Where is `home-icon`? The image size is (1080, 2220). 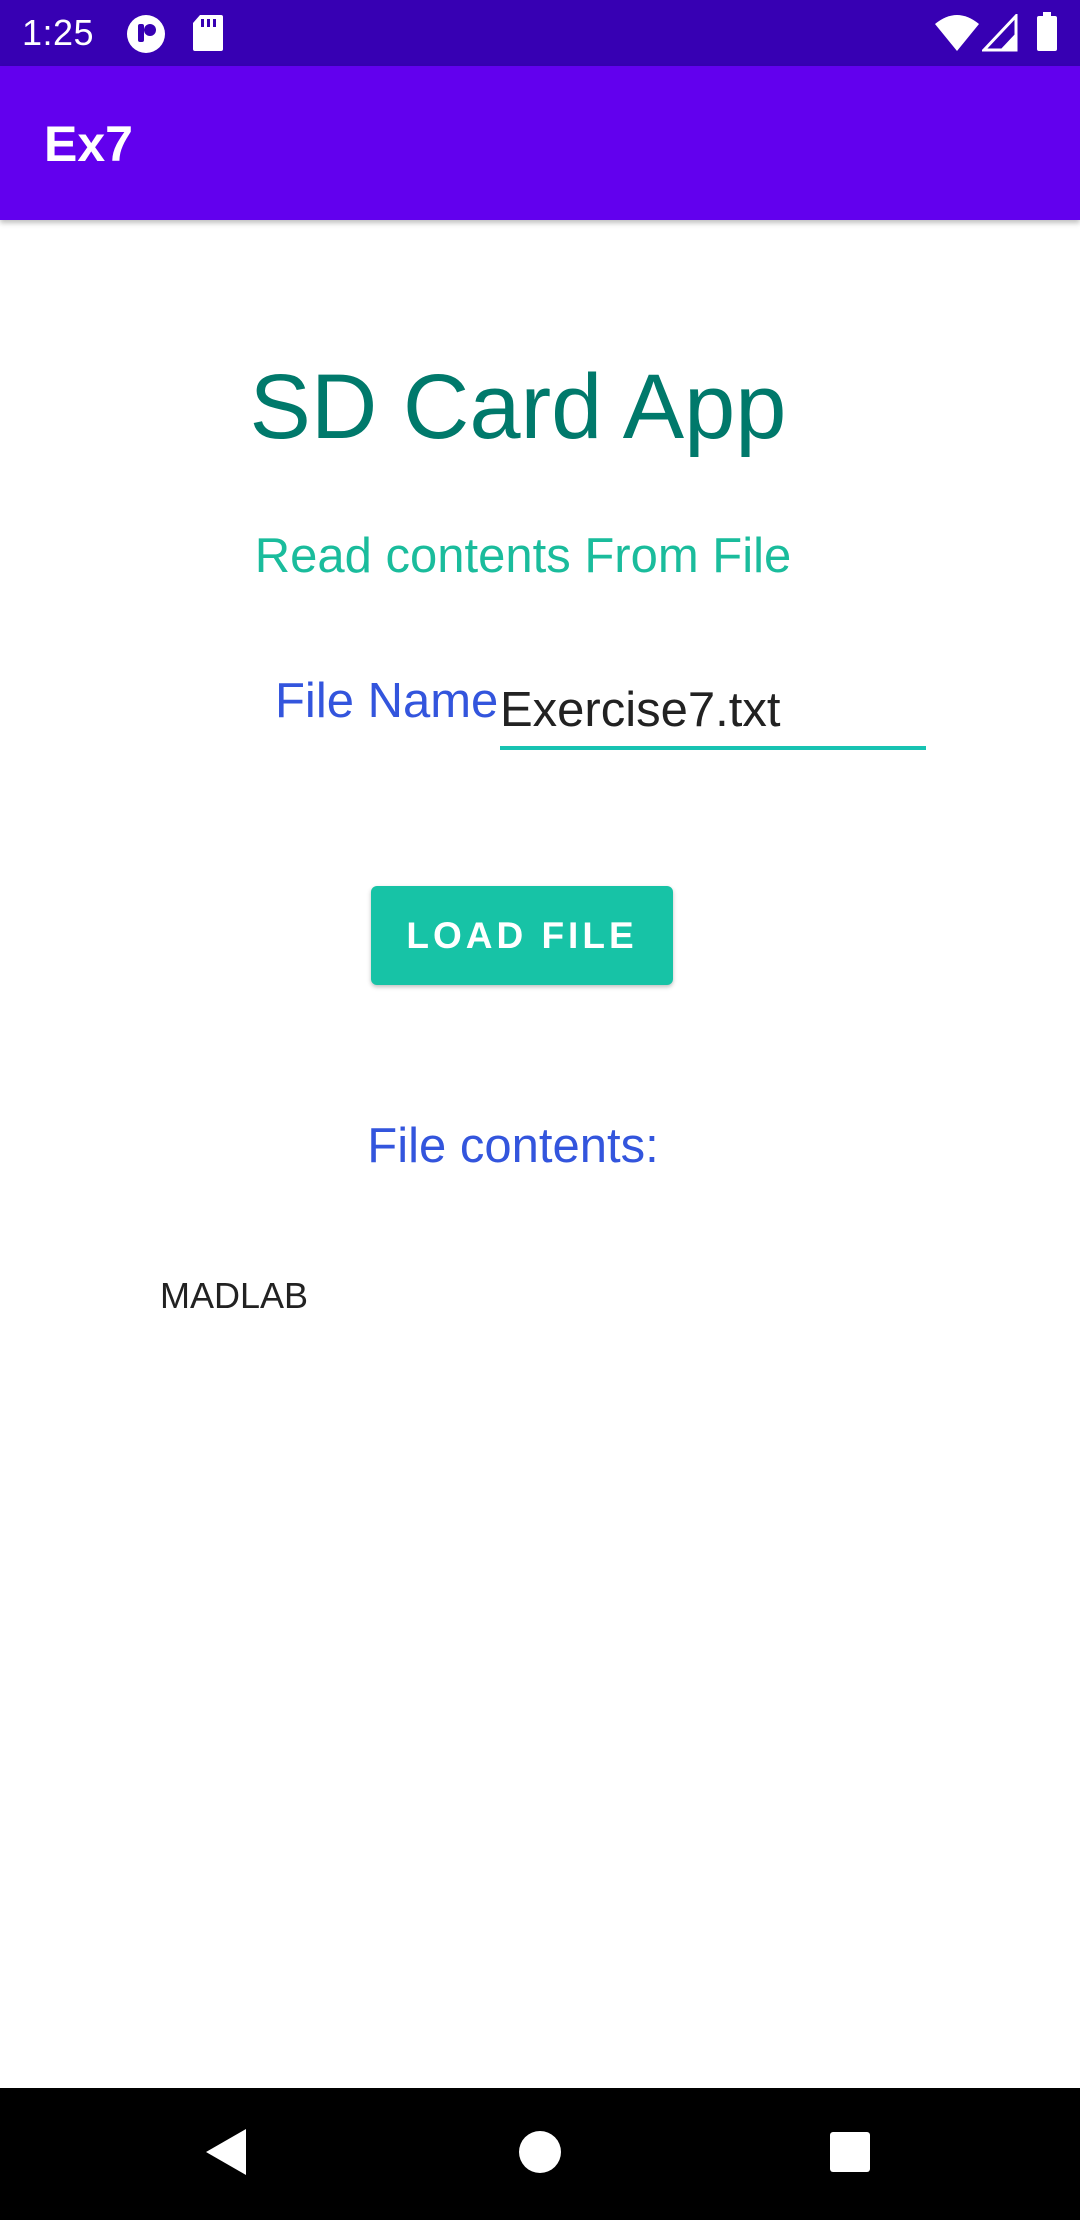
home-icon is located at coordinates (540, 2154).